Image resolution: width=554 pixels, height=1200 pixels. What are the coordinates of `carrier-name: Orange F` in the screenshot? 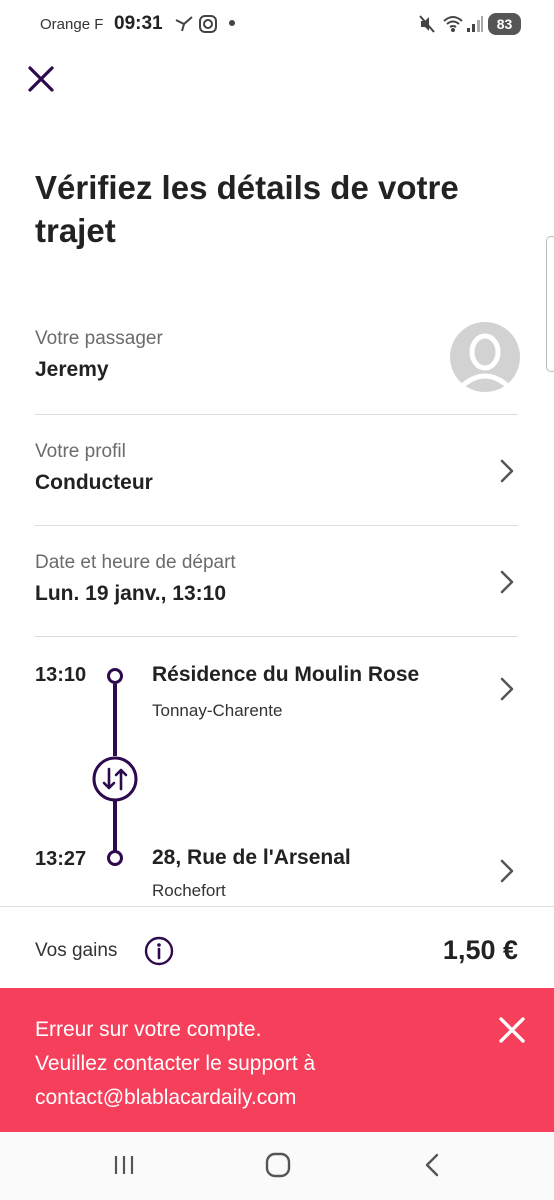 It's located at (72, 24).